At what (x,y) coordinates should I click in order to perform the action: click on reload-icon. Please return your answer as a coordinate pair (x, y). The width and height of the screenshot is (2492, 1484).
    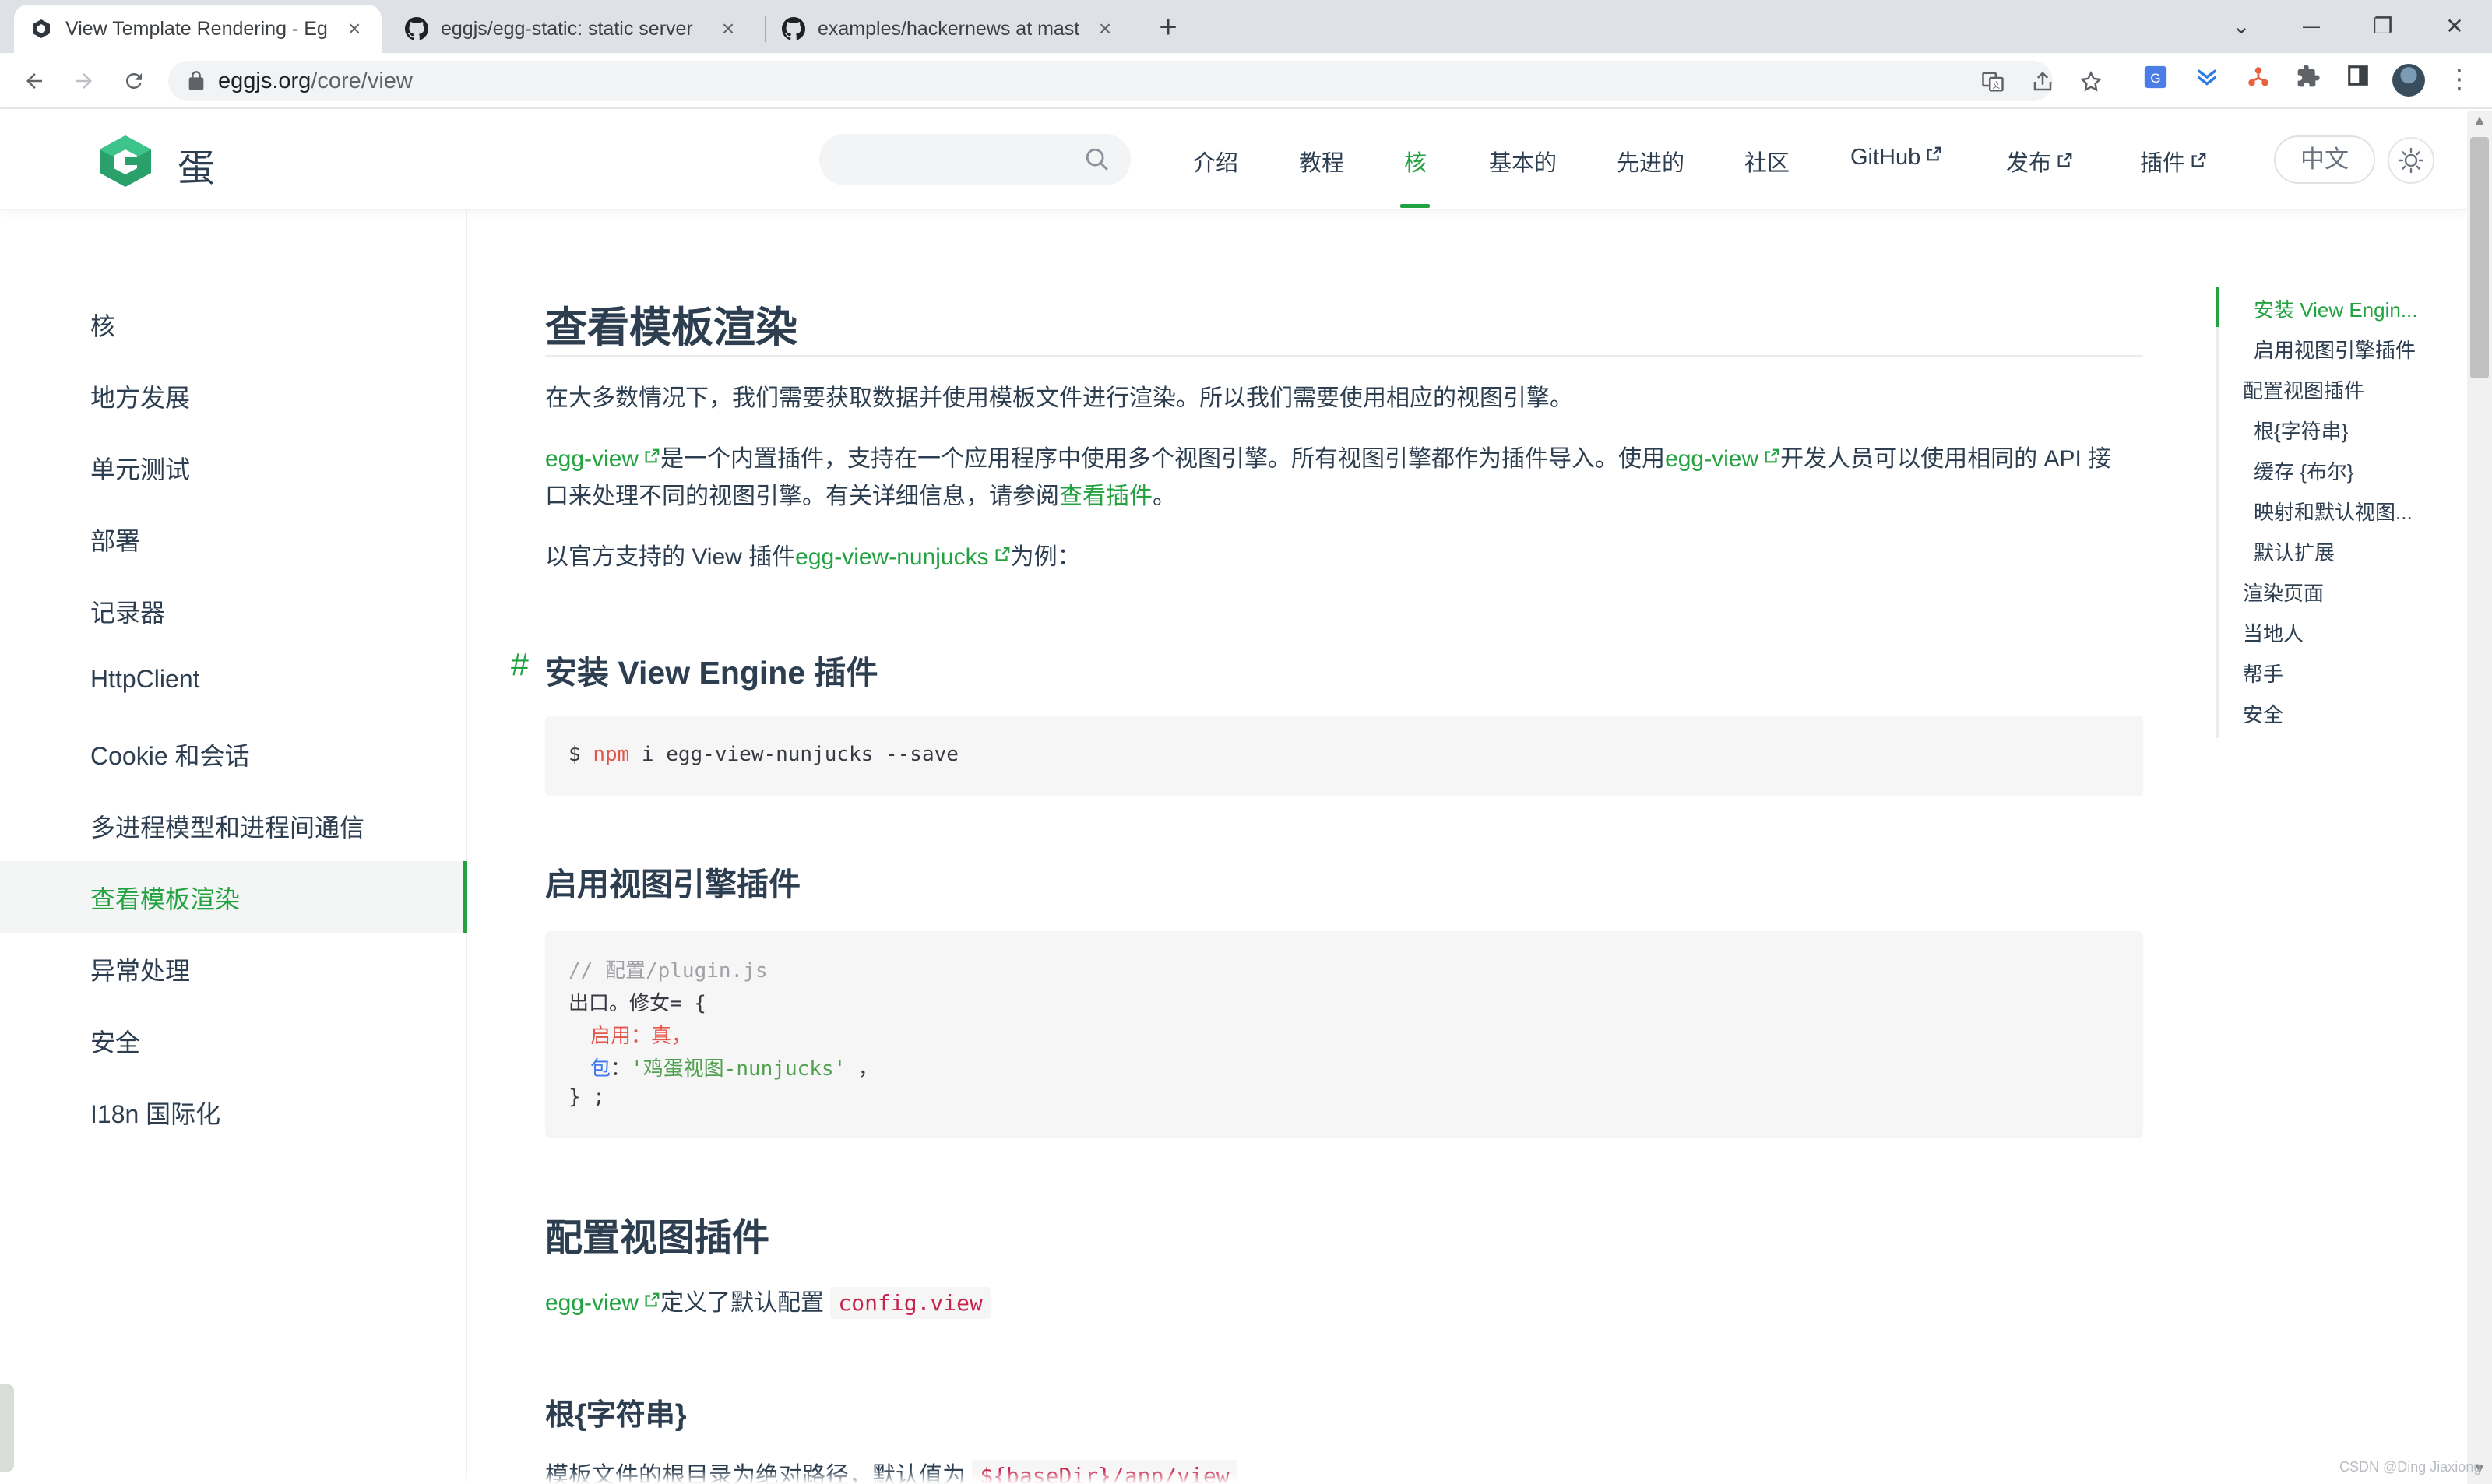
    Looking at the image, I should click on (134, 81).